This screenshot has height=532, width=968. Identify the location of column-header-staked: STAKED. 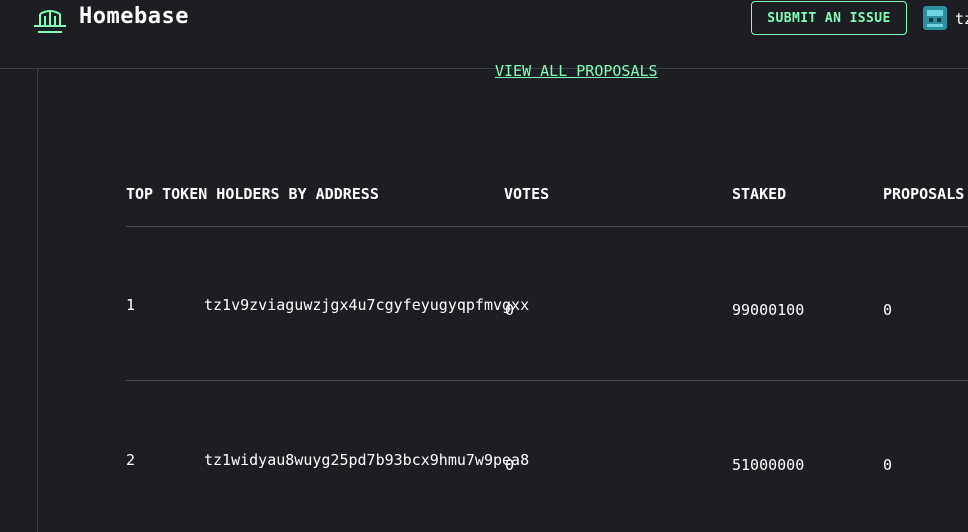
(759, 194).